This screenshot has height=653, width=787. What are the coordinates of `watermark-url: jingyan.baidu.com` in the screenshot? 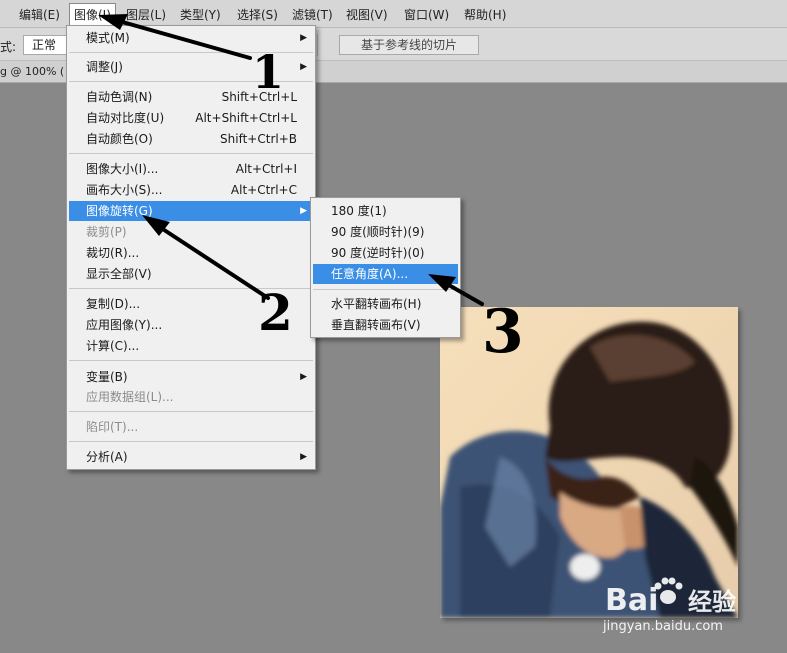 It's located at (662, 626).